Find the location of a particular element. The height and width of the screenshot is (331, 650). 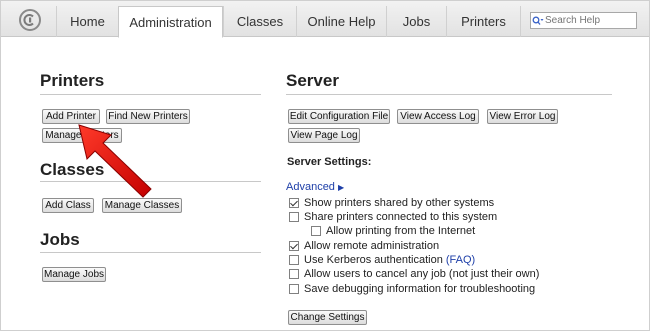

option-label: Share printers connected to this system is located at coordinates (401, 217).